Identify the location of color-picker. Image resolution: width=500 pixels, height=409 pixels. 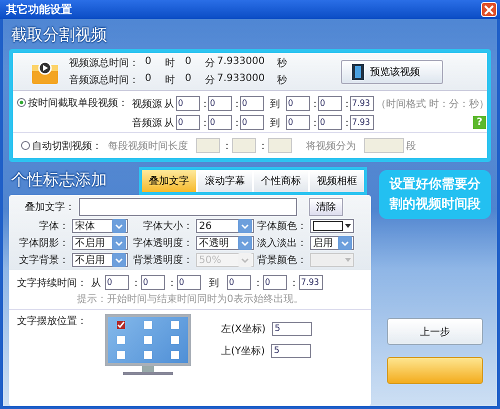
(332, 226).